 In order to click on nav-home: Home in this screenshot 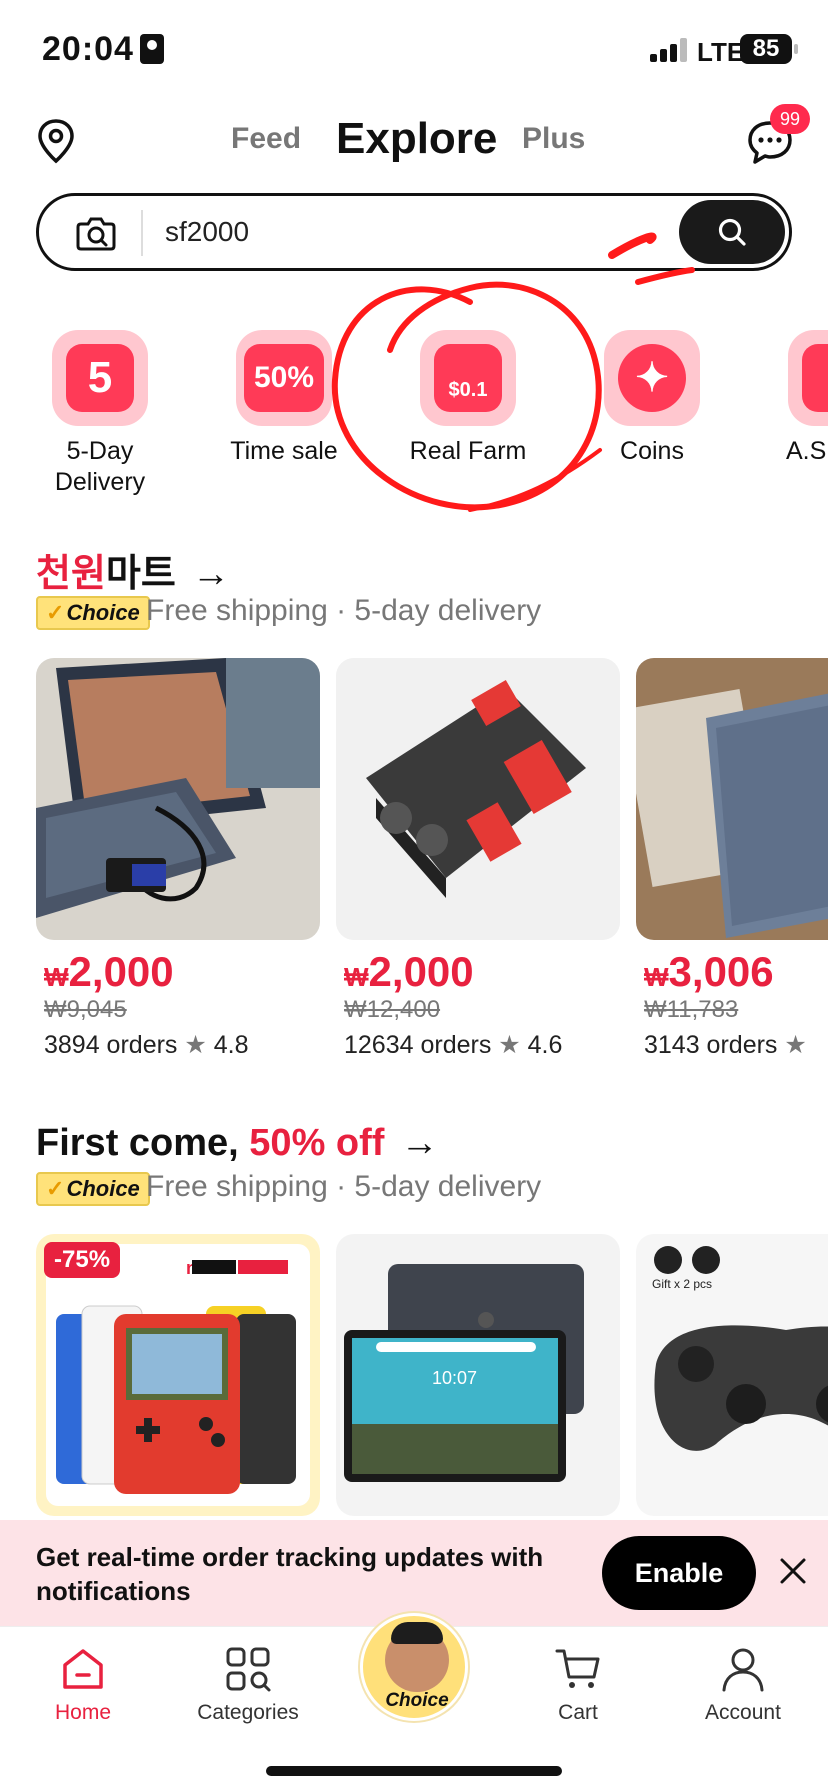, I will do `click(83, 1685)`.